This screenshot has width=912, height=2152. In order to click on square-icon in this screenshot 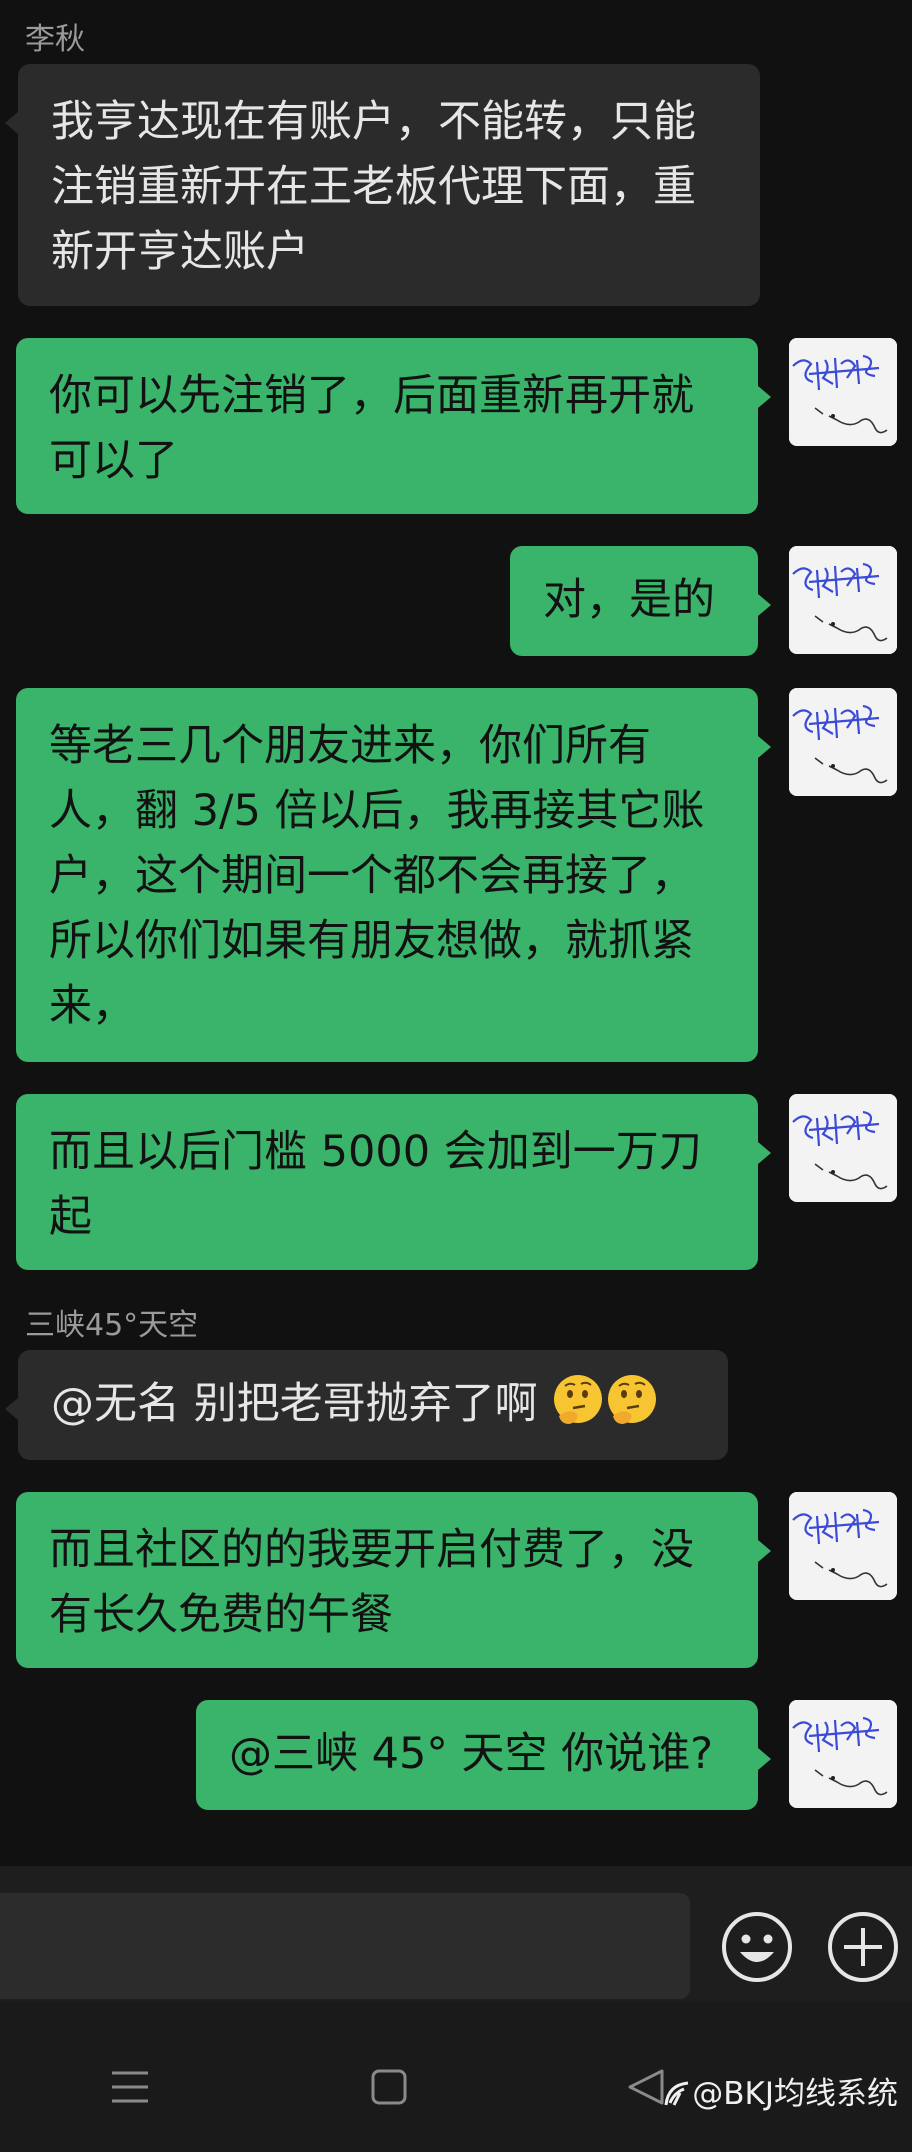, I will do `click(389, 2087)`.